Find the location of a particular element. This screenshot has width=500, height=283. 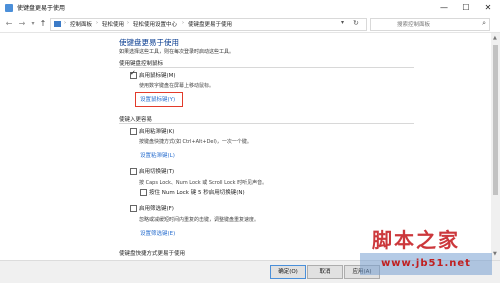

scroll-up-icon: ▲ is located at coordinates (495, 38).